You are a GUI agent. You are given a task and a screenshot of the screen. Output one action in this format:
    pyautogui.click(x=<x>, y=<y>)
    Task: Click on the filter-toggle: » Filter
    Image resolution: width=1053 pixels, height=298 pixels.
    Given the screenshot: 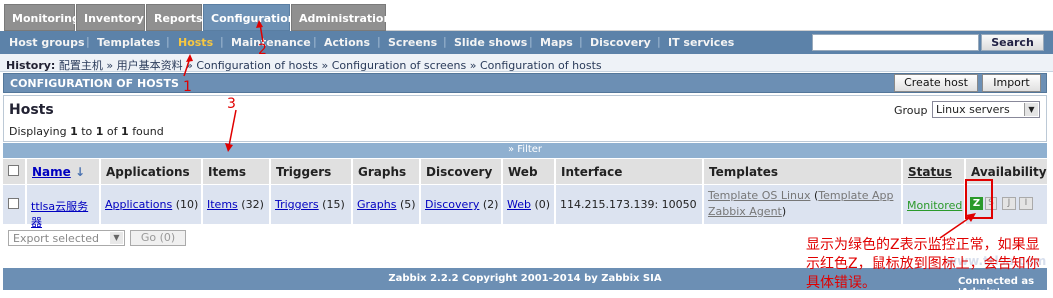 What is the action you would take?
    pyautogui.click(x=525, y=150)
    